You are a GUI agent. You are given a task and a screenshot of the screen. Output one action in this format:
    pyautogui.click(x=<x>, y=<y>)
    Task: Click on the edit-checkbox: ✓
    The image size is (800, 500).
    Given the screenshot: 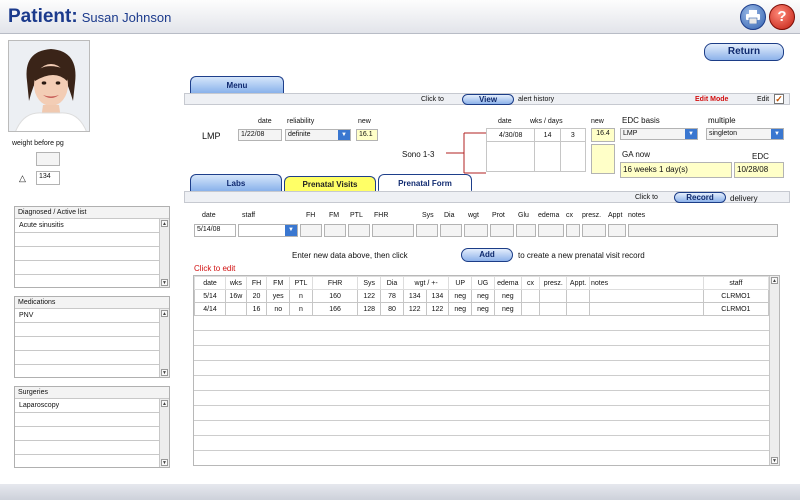 What is the action you would take?
    pyautogui.click(x=779, y=99)
    